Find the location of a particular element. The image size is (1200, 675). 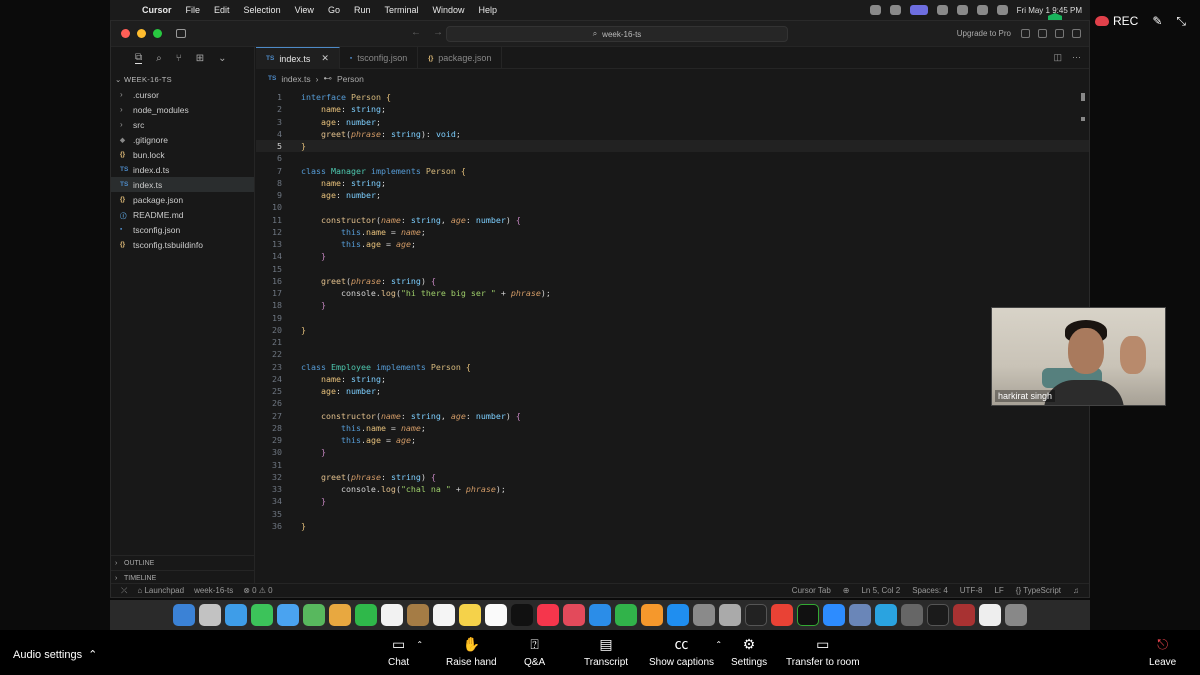

scrollbar-markers is located at coordinates (1083, 115).